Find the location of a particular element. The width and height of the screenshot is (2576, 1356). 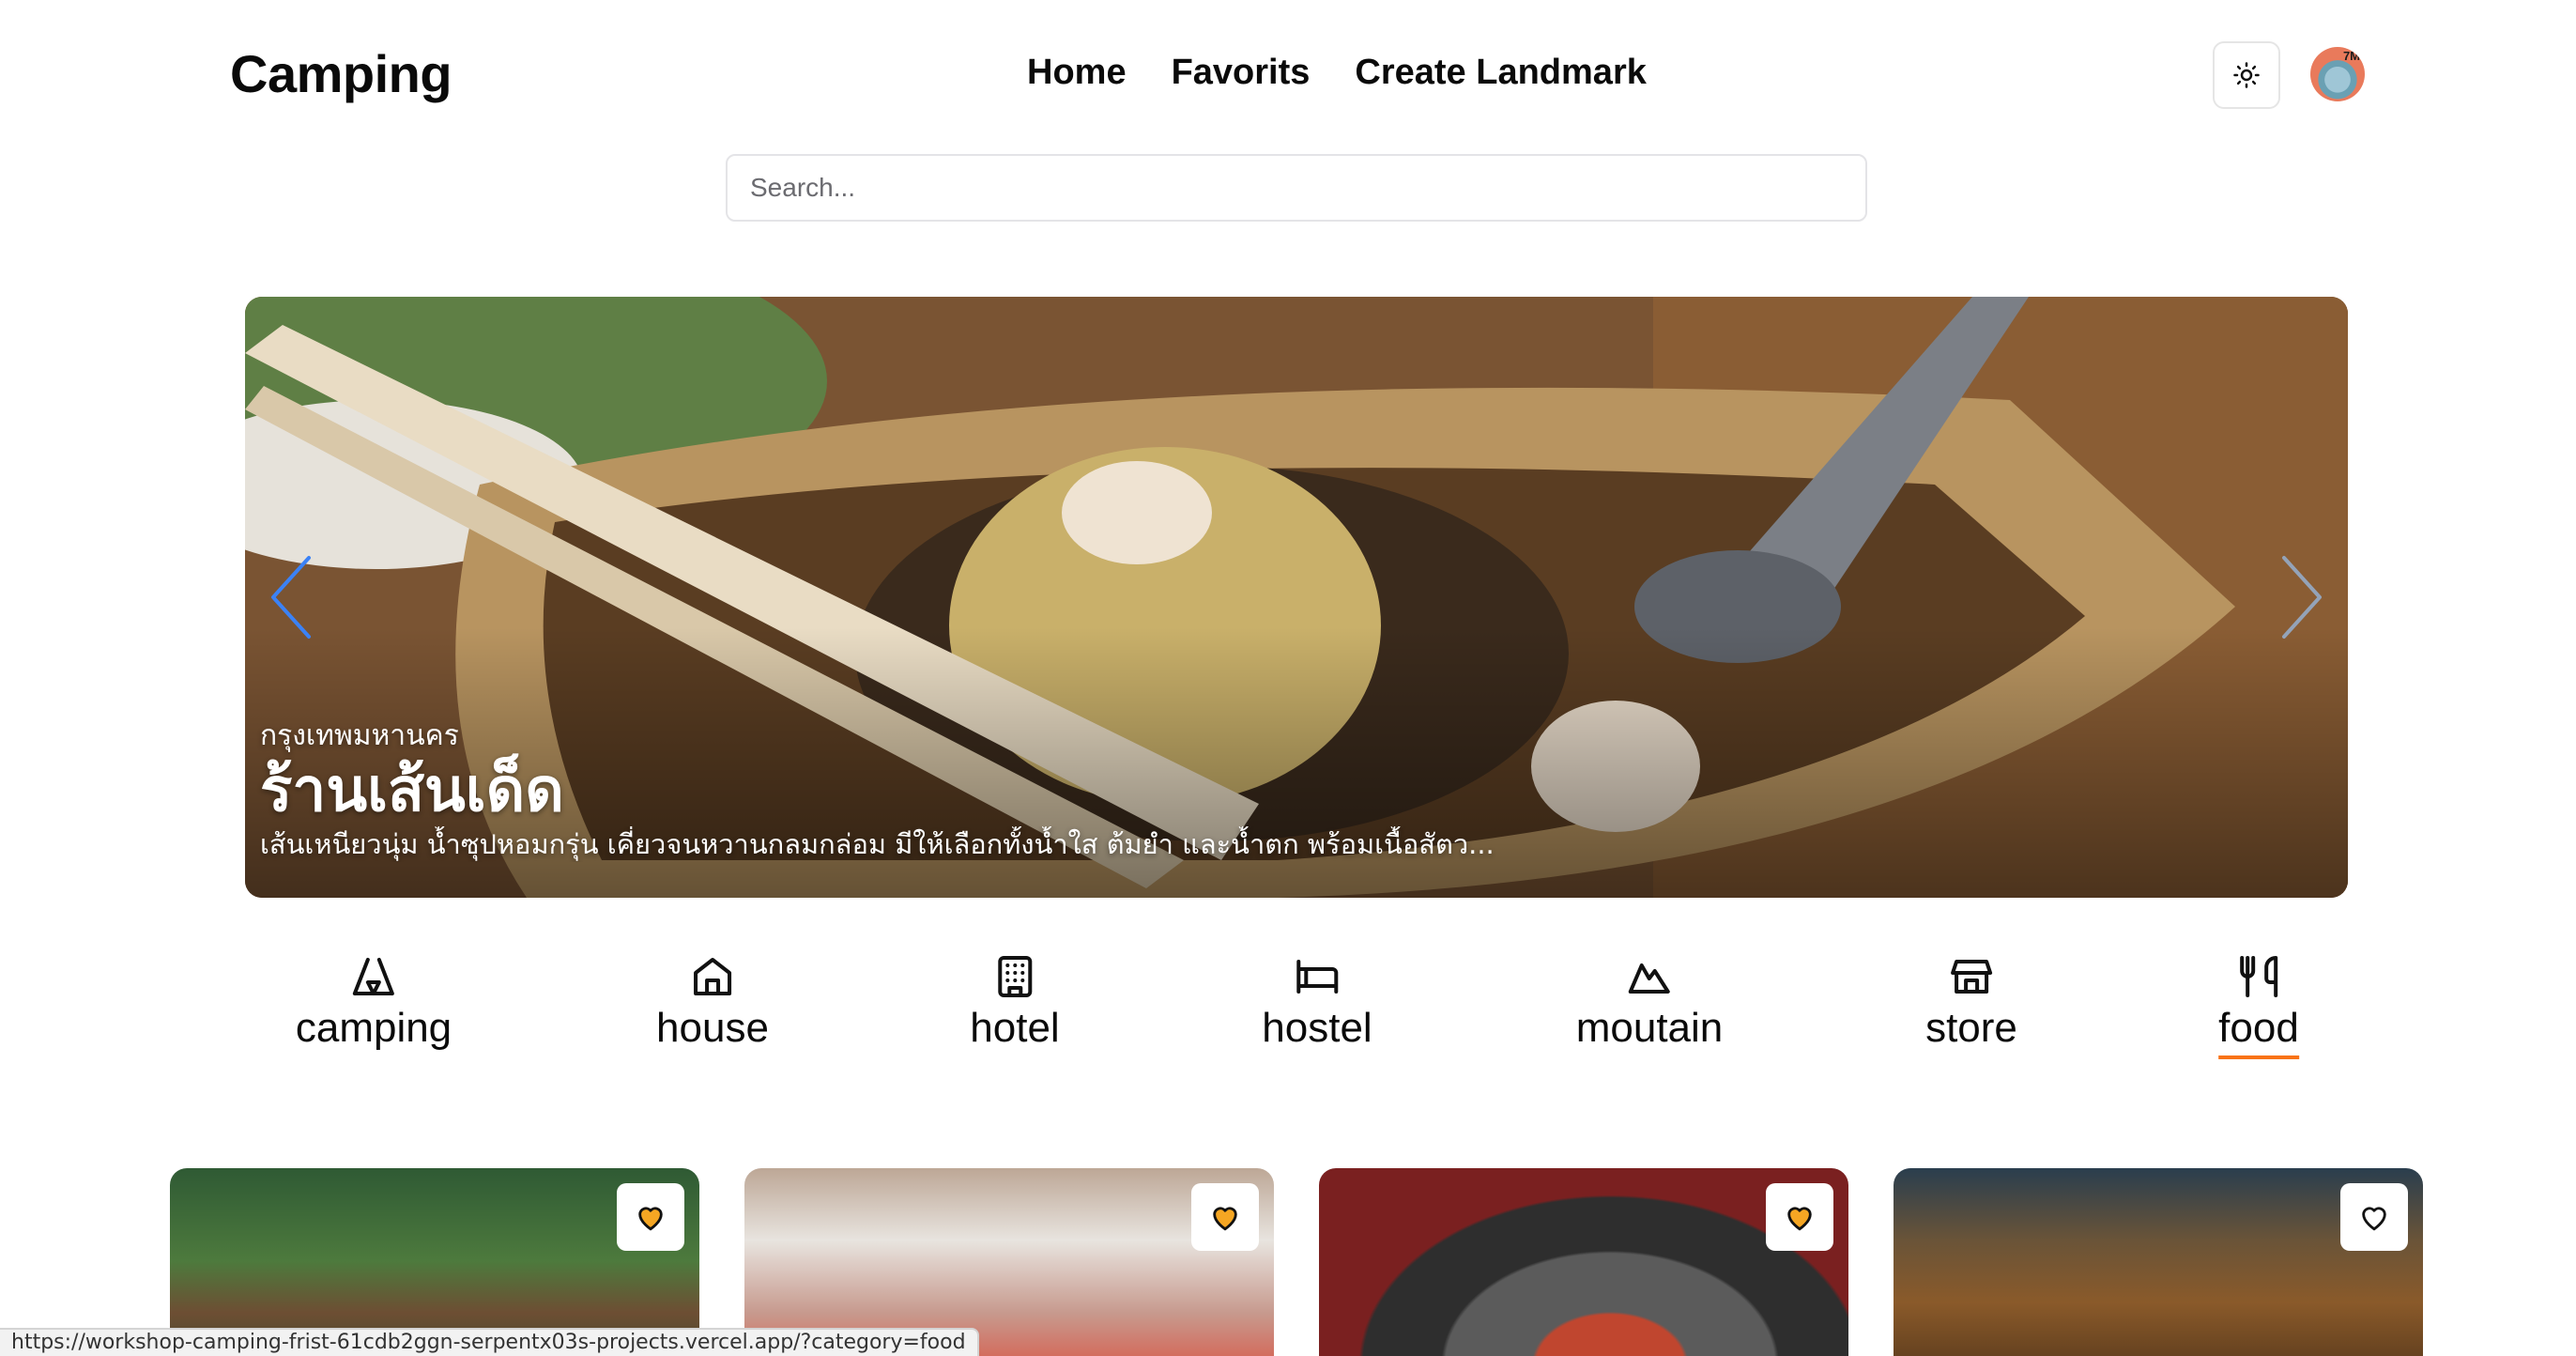

sun-icon is located at coordinates (2246, 75).